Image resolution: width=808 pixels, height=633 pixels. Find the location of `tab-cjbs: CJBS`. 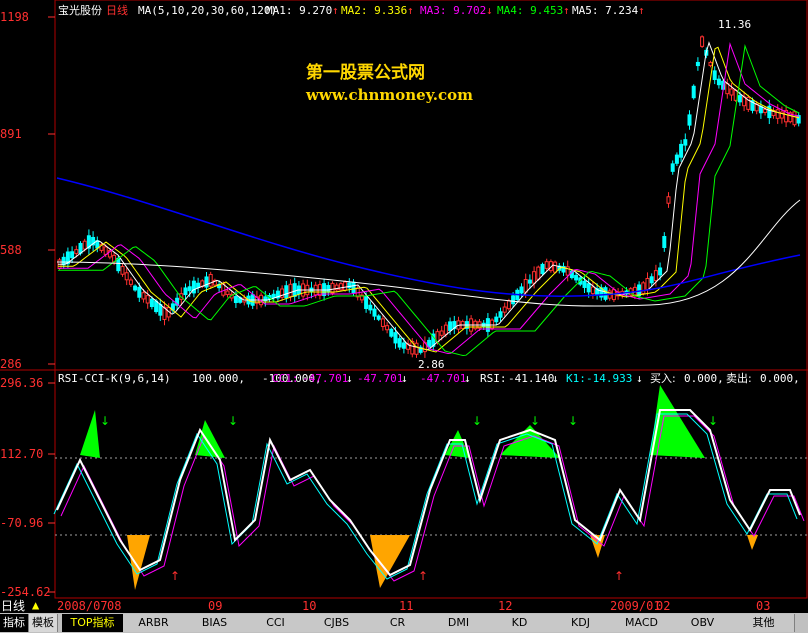

tab-cjbs: CJBS is located at coordinates (337, 623).